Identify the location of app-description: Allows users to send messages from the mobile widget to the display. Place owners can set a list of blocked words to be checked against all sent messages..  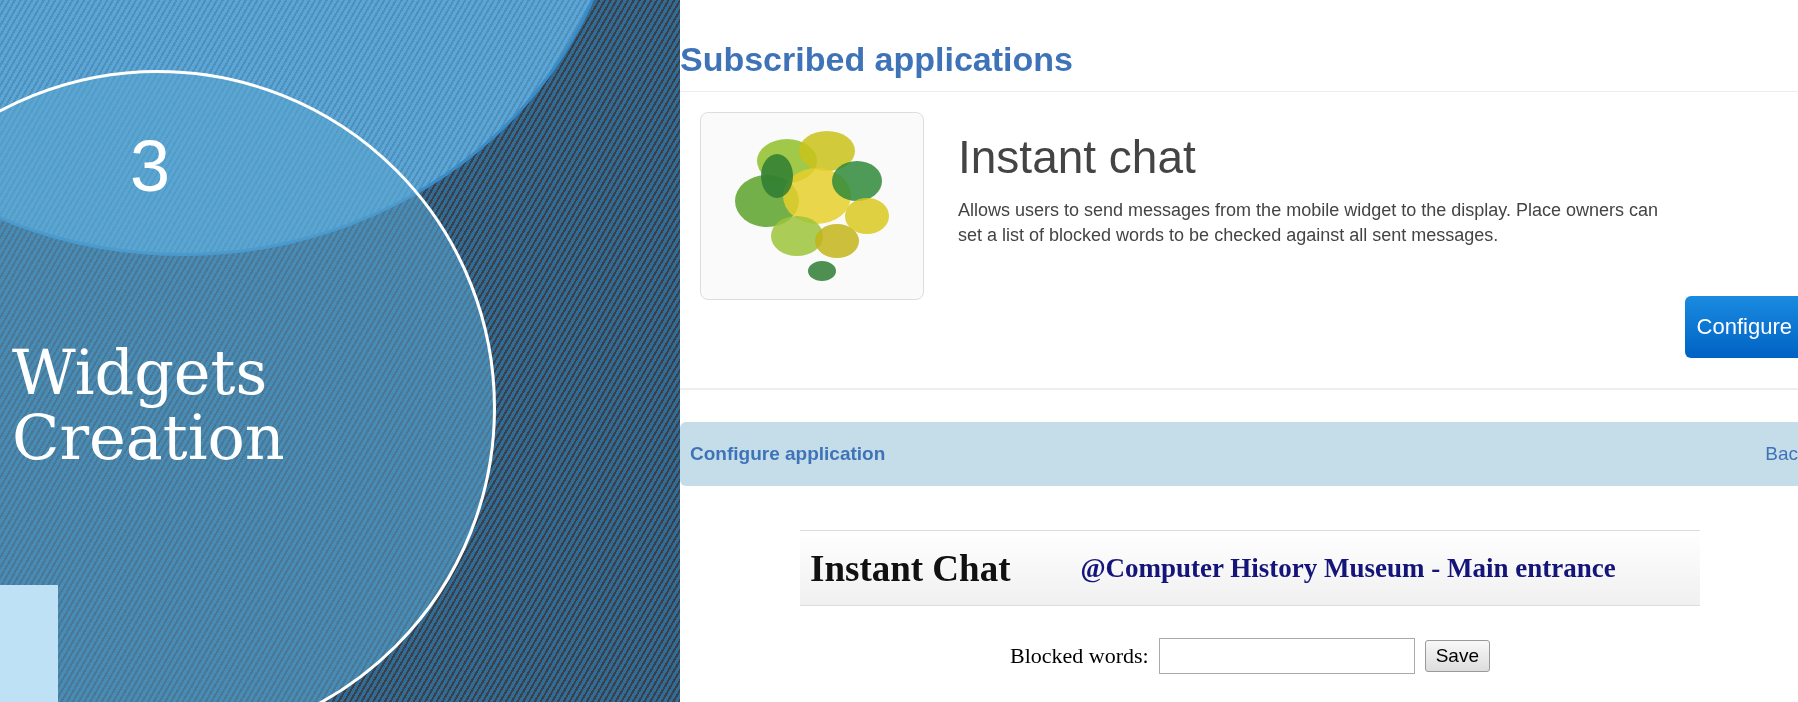
(1308, 223).